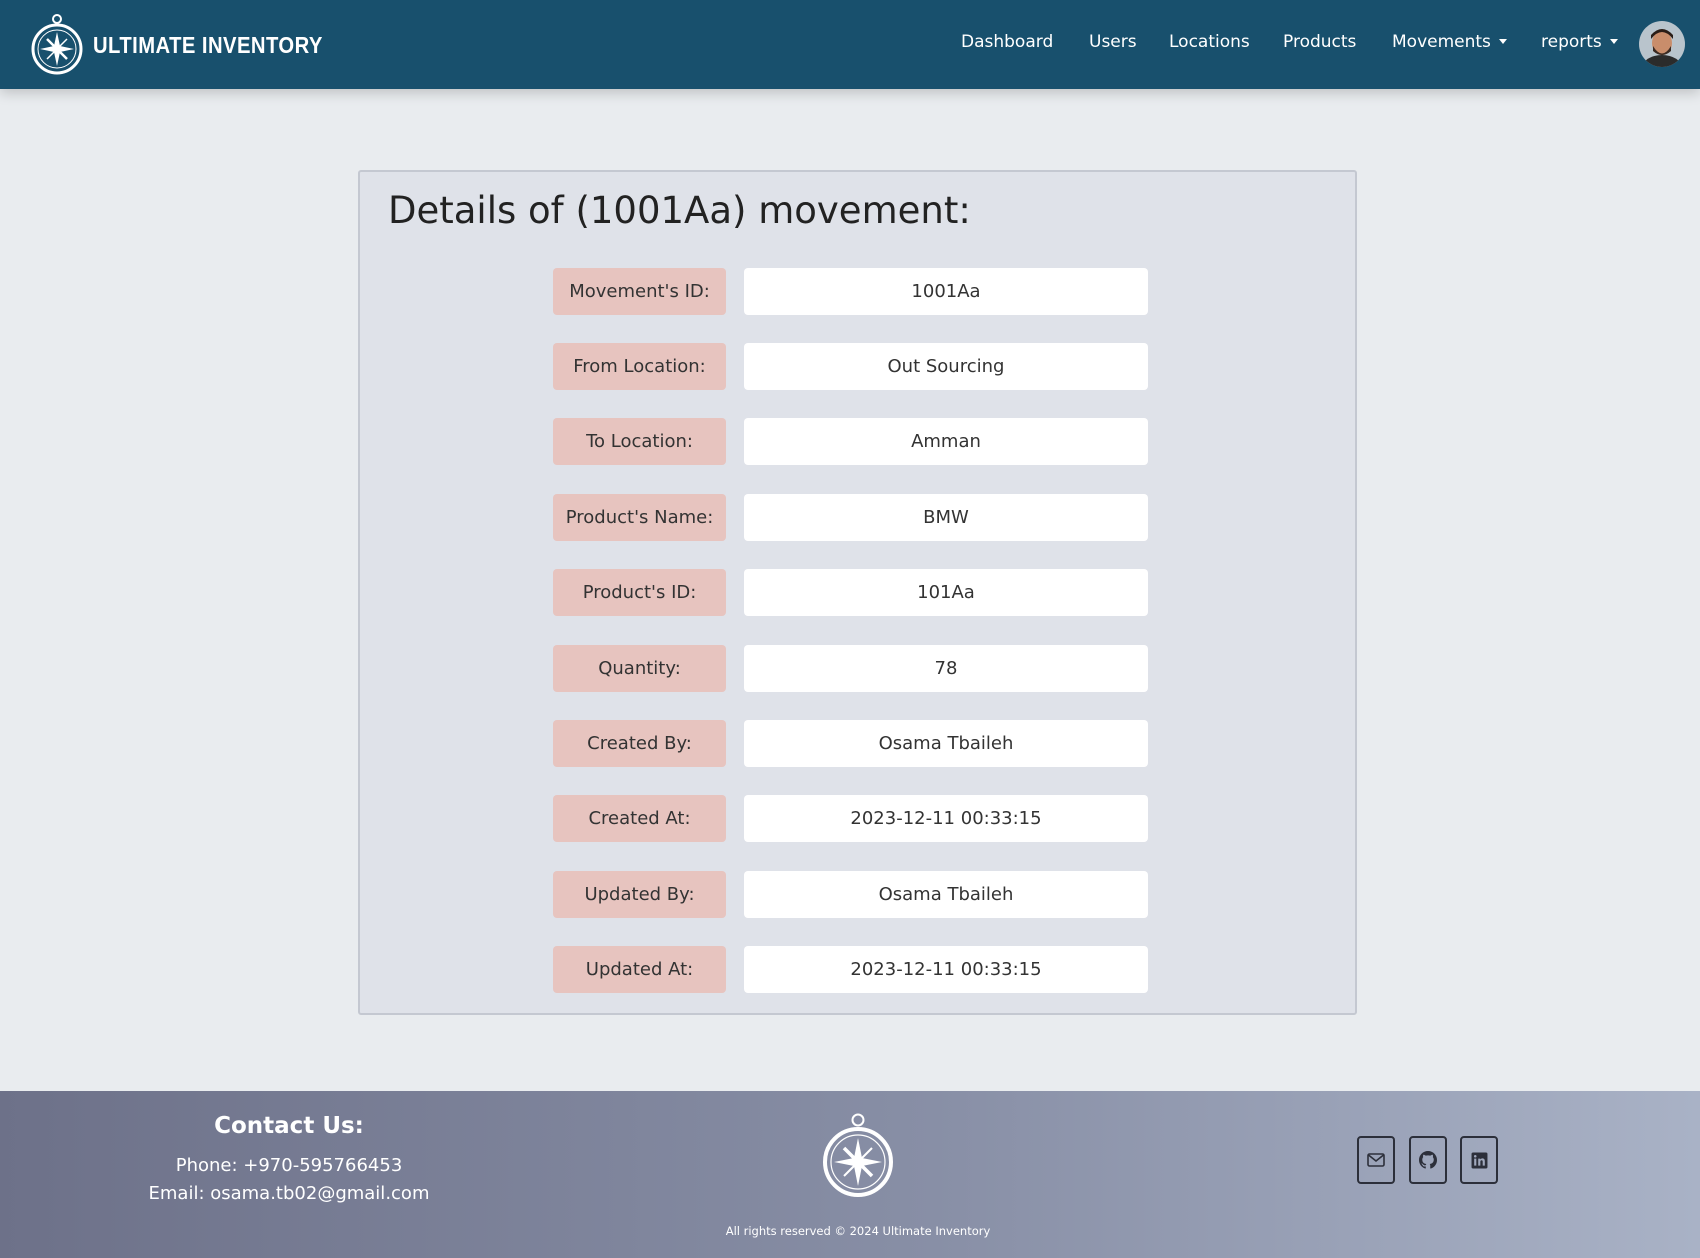 Image resolution: width=1700 pixels, height=1258 pixels. What do you see at coordinates (946, 441) in the screenshot?
I see `value-to-location: Amman` at bounding box center [946, 441].